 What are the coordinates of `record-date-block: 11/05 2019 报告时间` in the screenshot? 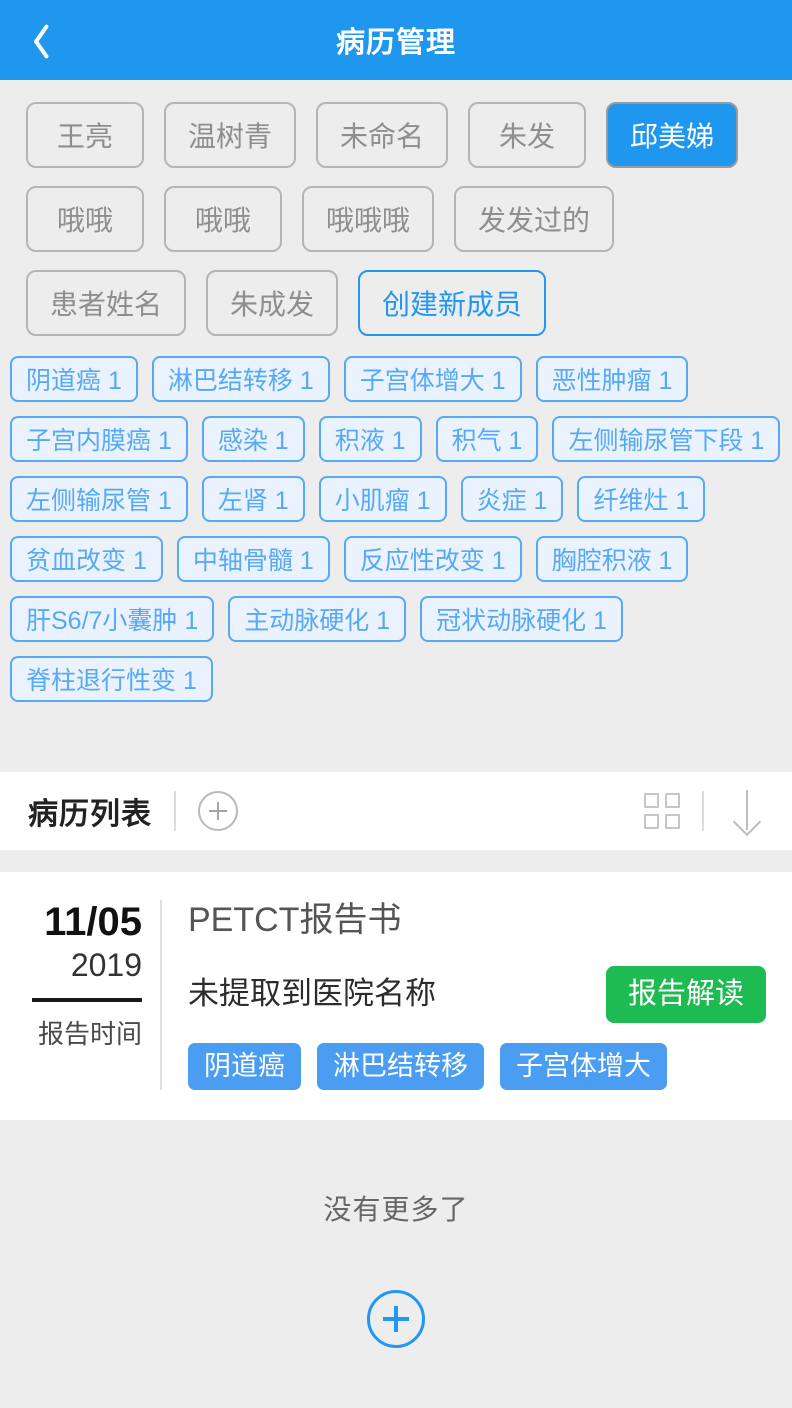 It's located at (81, 995).